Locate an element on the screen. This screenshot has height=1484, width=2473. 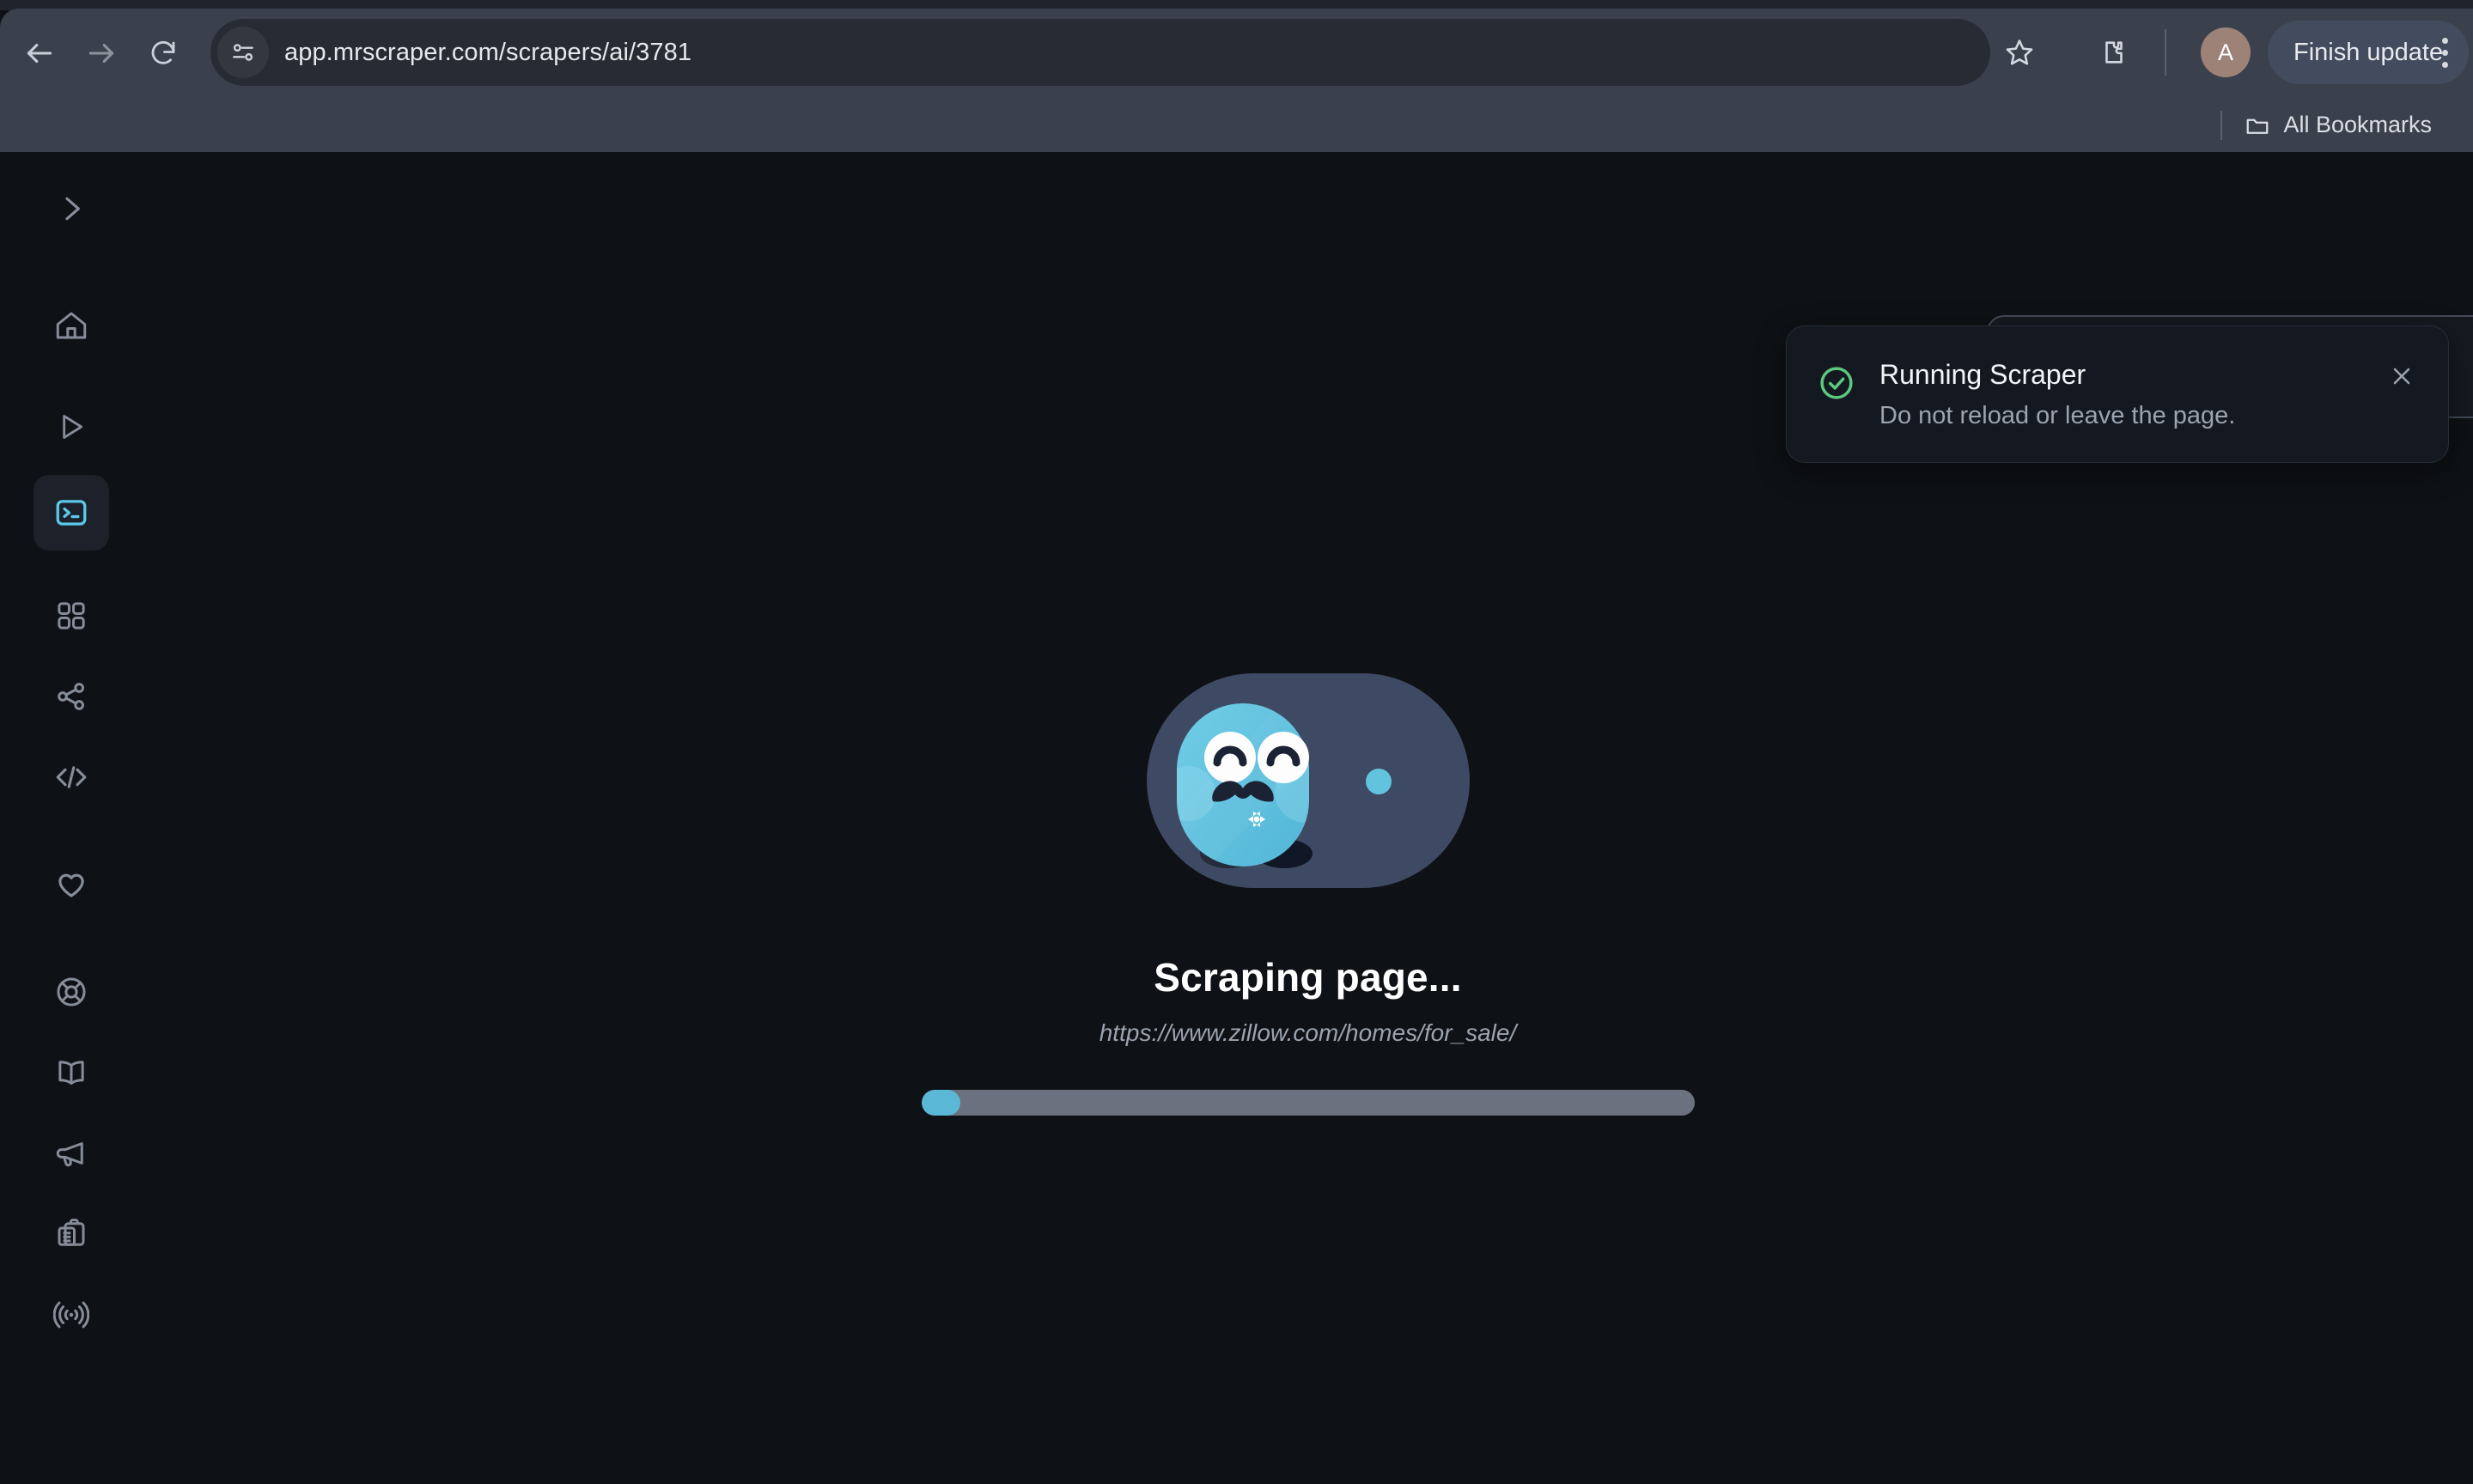
sidebar-item-support is located at coordinates (71, 992).